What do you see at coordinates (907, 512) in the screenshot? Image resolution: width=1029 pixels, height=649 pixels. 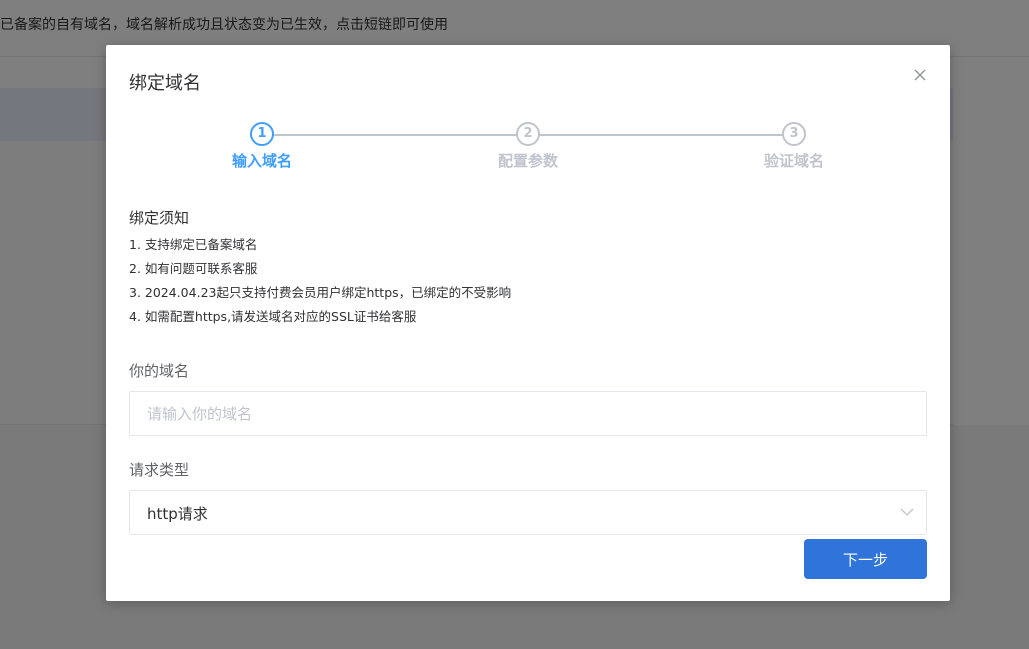 I see `chevron-down-icon` at bounding box center [907, 512].